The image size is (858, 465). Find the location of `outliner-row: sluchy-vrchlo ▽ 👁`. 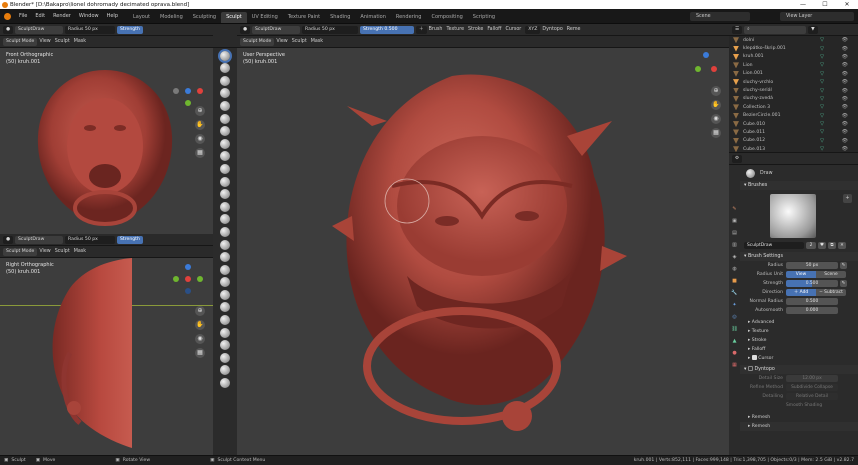

outliner-row: sluchy-vrchlo ▽ 👁 is located at coordinates (793, 82).